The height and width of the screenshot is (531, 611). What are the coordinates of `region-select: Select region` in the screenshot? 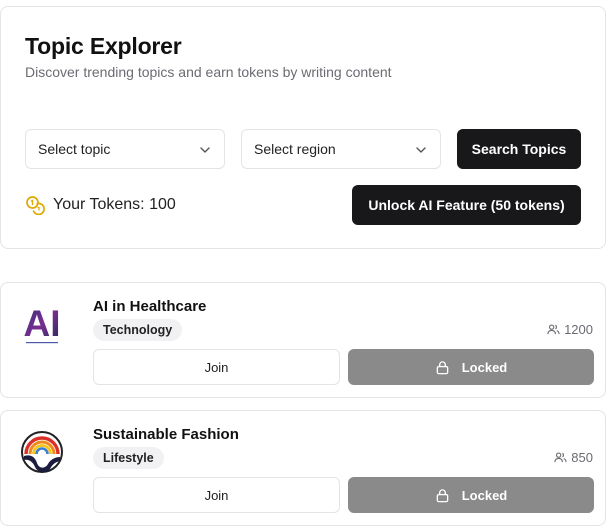 It's located at (341, 149).